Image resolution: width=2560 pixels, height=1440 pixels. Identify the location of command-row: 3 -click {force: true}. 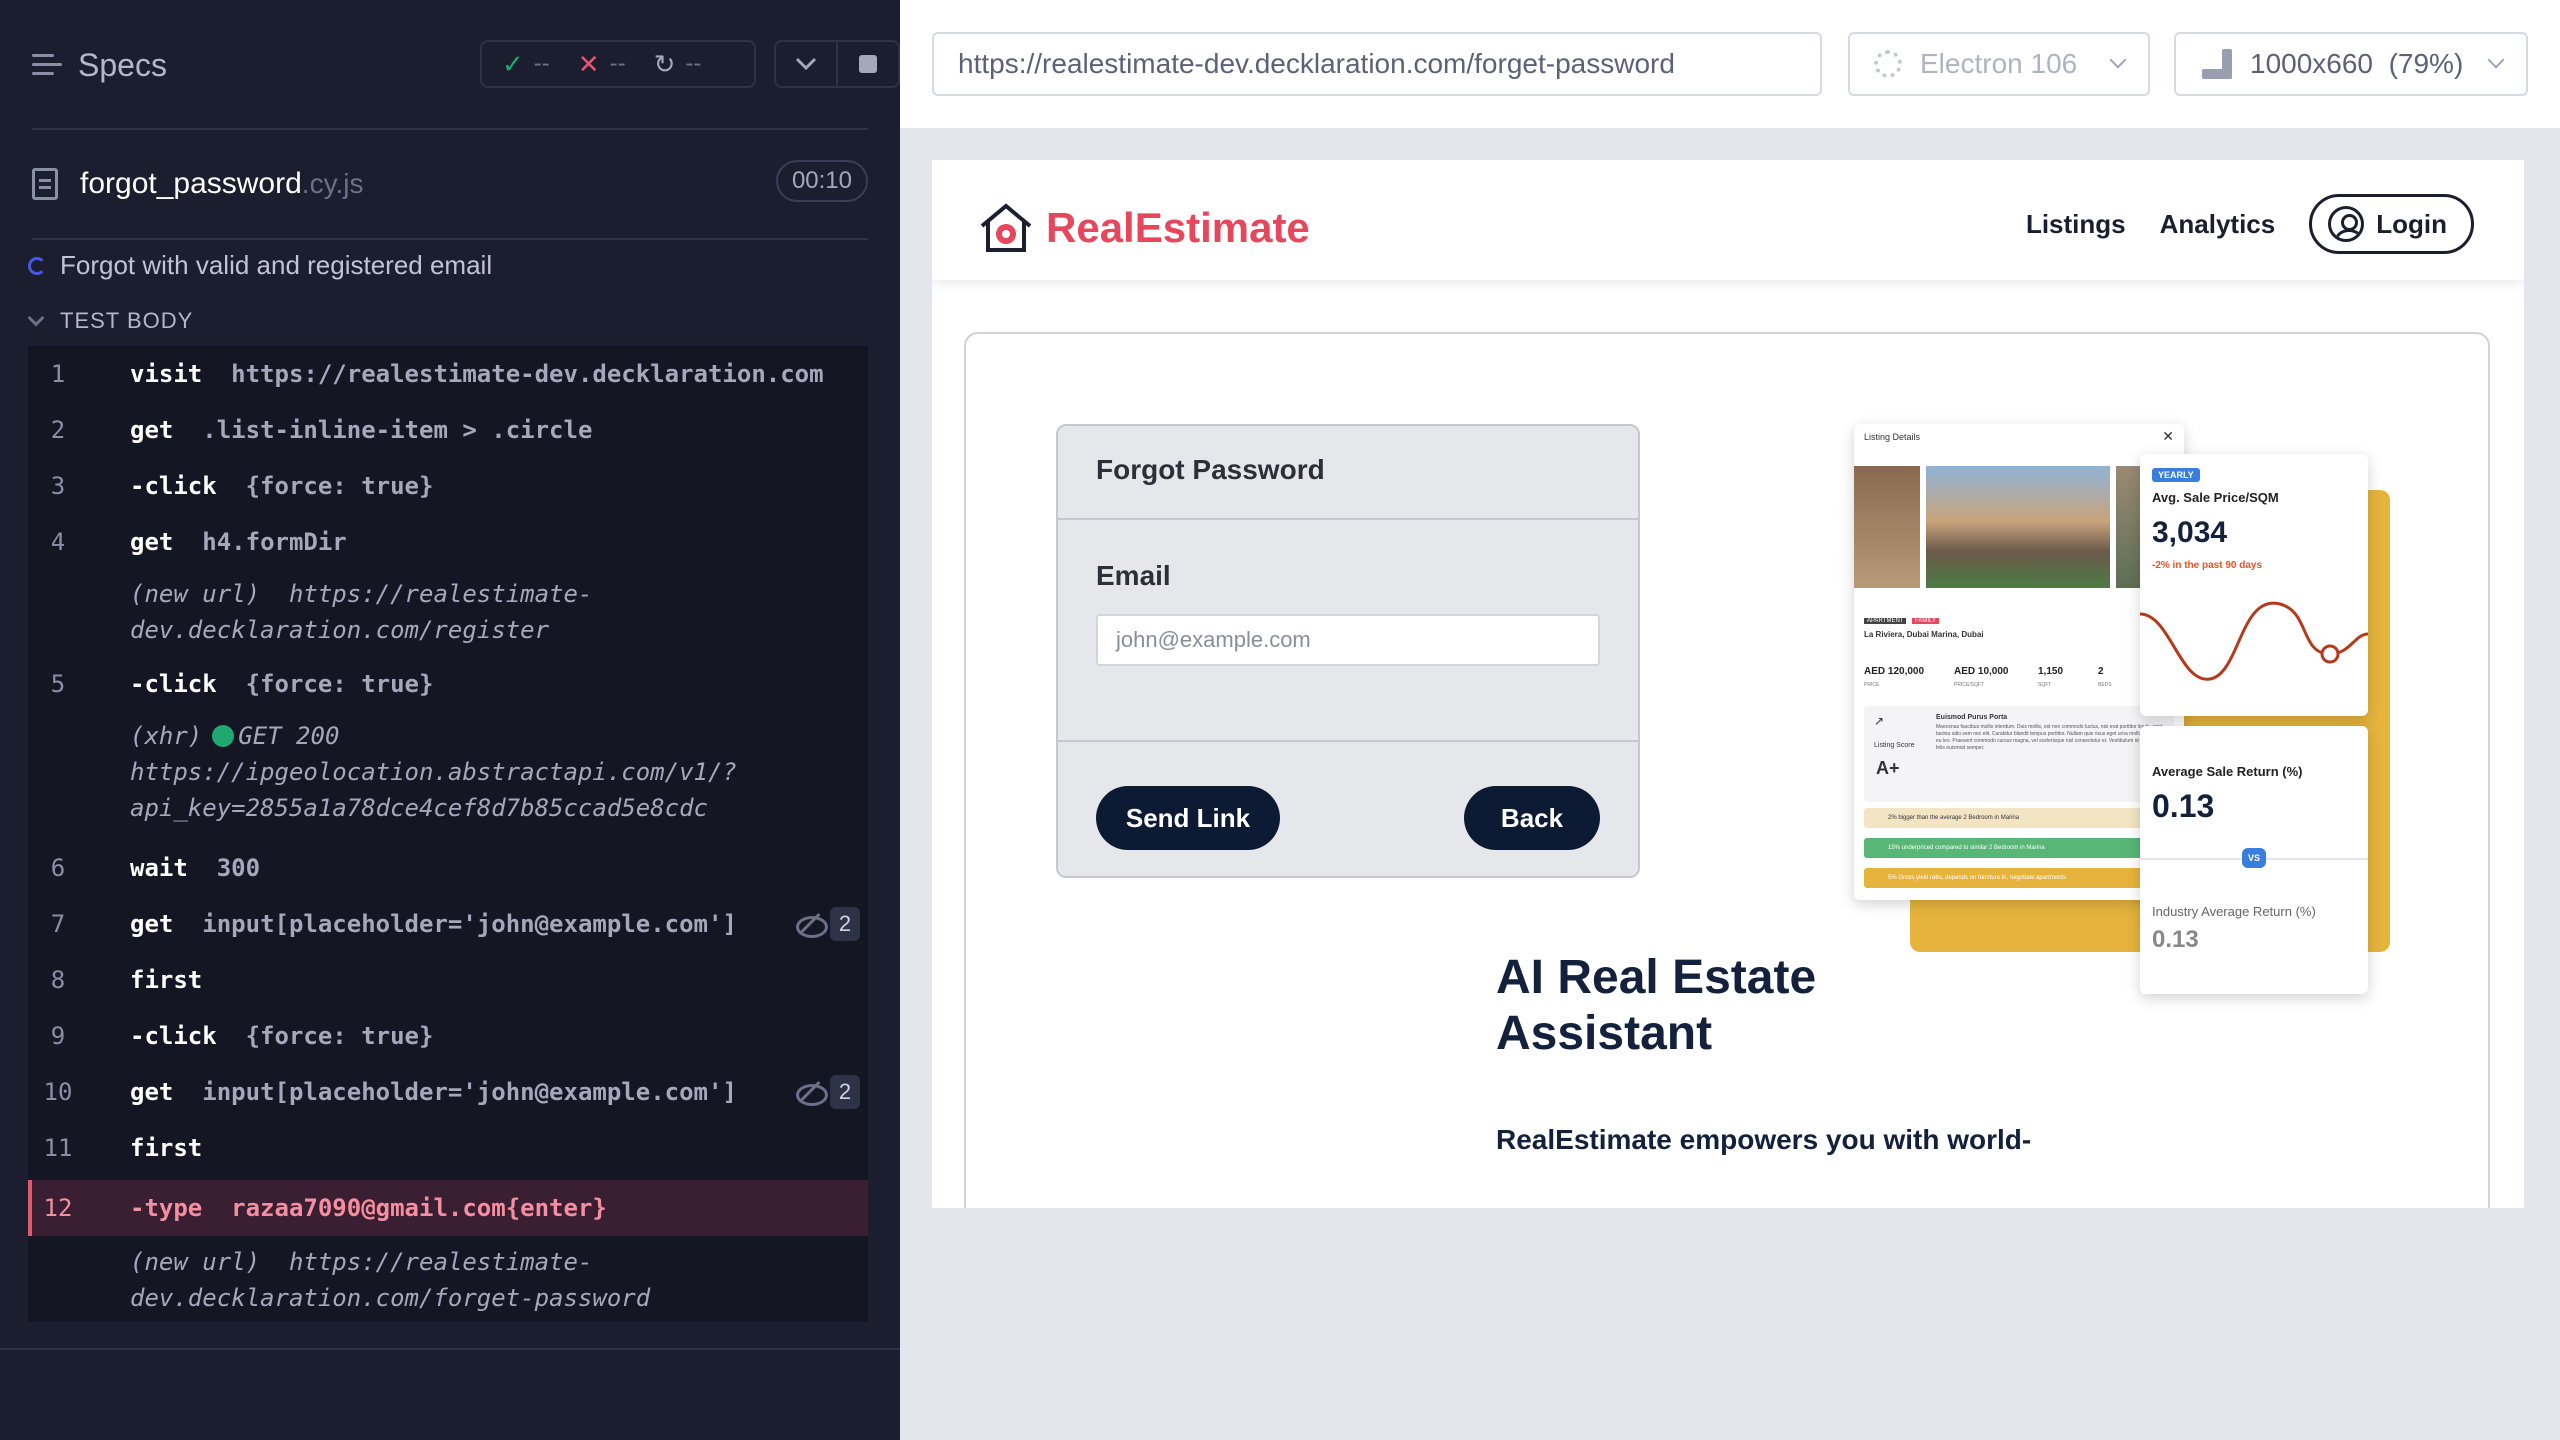
(448, 486).